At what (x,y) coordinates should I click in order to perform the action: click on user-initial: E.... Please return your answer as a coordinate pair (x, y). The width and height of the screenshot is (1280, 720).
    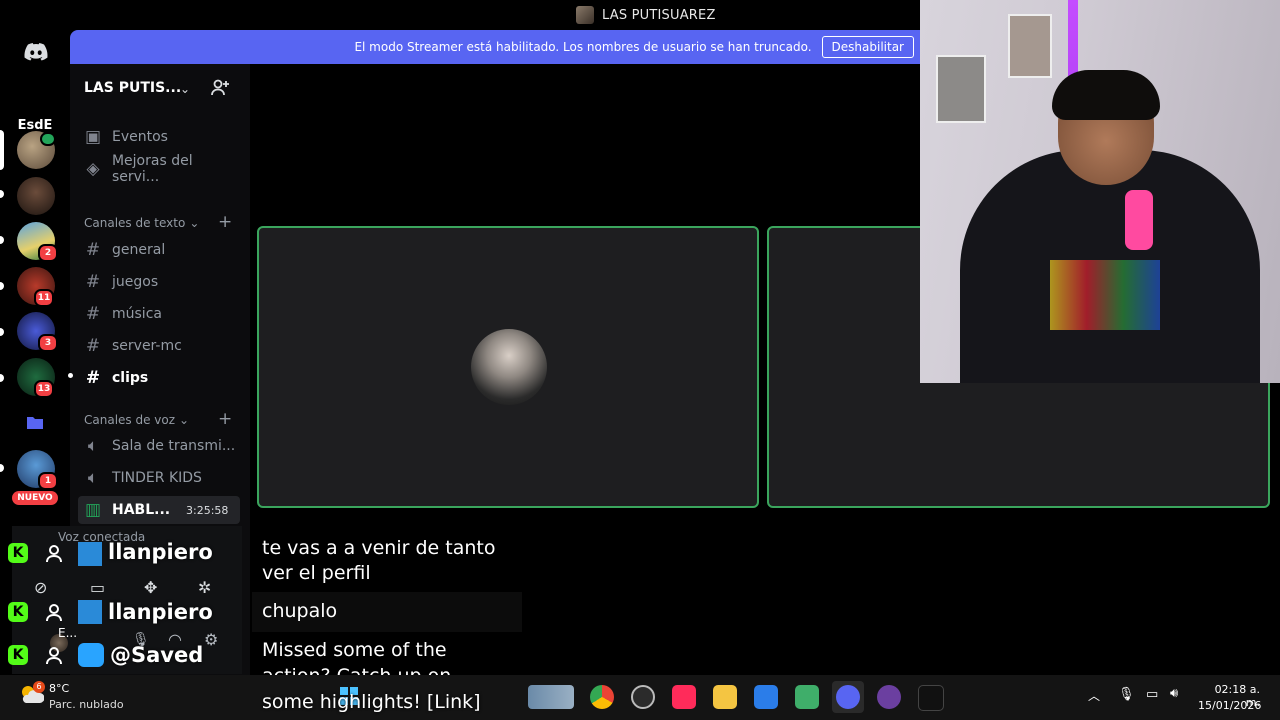
    Looking at the image, I should click on (68, 633).